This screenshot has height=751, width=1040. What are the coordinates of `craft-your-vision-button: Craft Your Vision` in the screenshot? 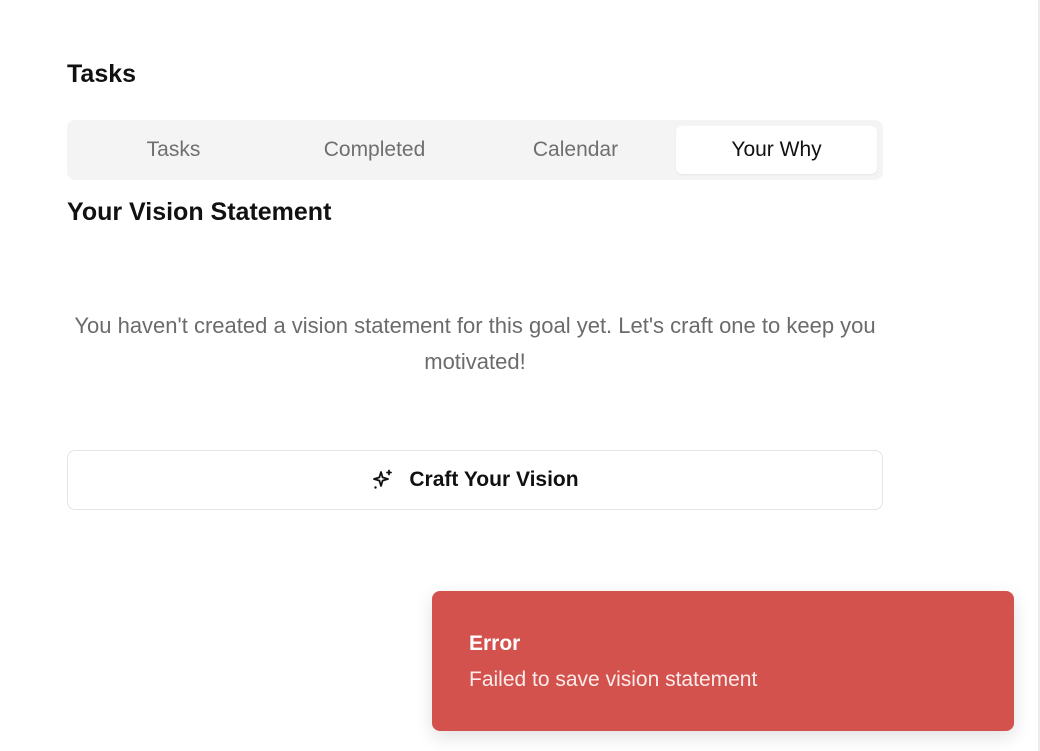 It's located at (475, 480).